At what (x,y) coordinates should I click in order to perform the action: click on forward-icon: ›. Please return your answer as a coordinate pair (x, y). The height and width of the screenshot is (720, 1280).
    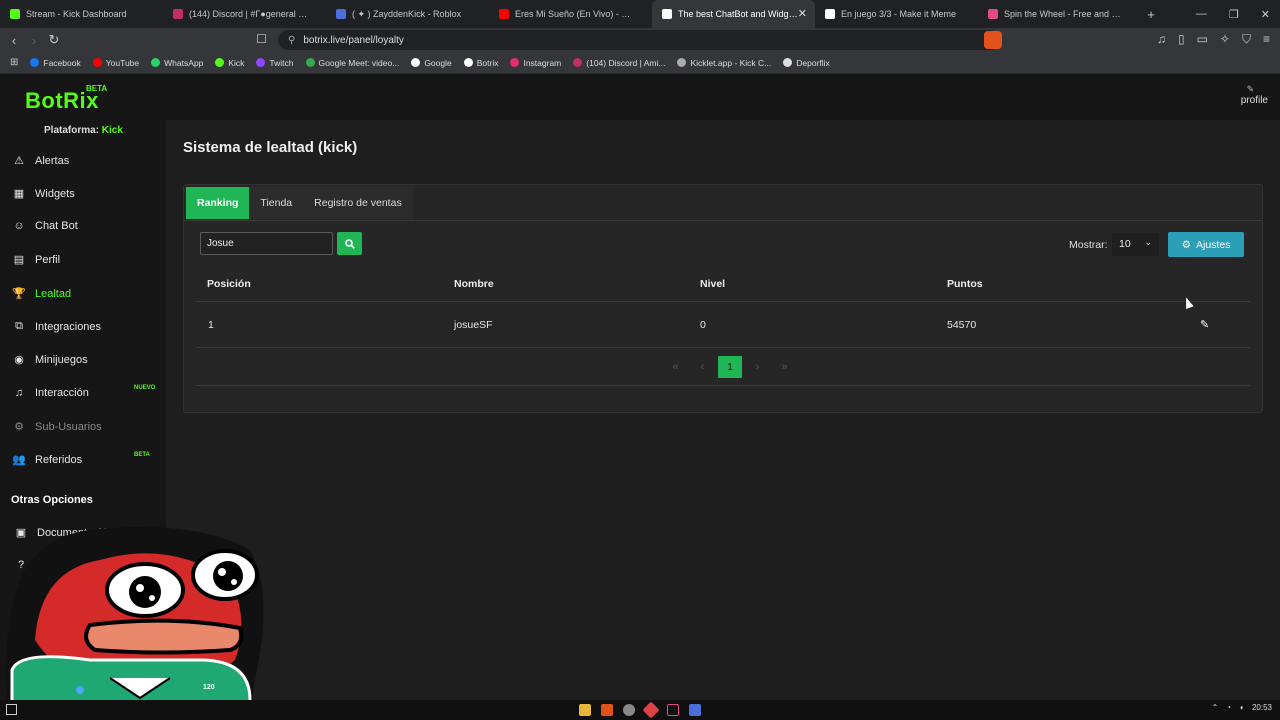
    Looking at the image, I should click on (34, 40).